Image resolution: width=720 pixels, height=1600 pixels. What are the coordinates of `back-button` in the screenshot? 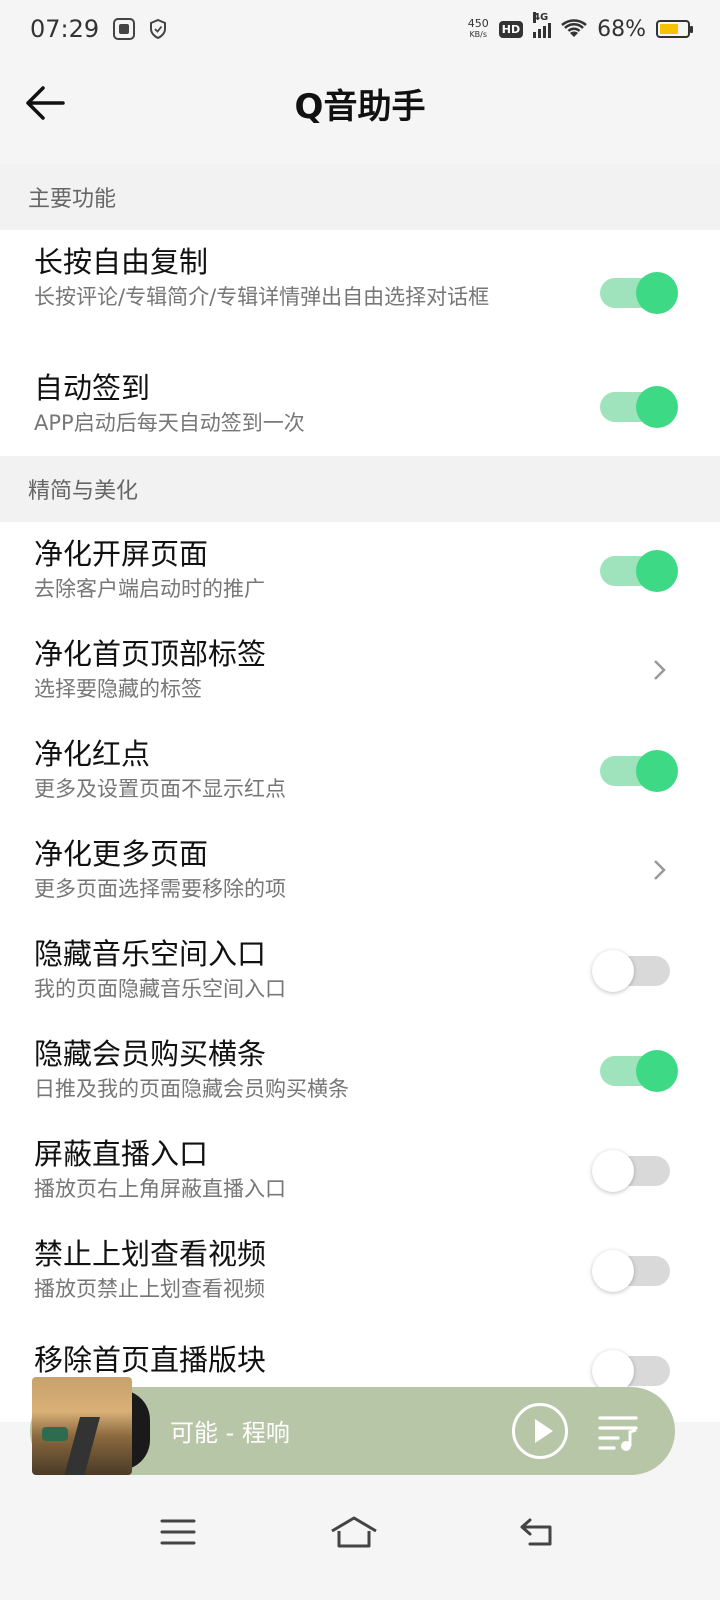 It's located at (45, 103).